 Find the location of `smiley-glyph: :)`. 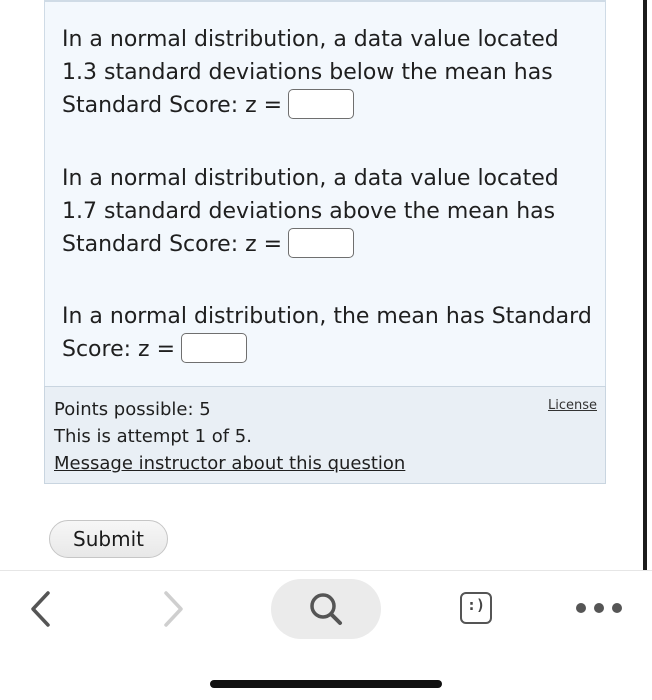

smiley-glyph: :) is located at coordinates (476, 605).